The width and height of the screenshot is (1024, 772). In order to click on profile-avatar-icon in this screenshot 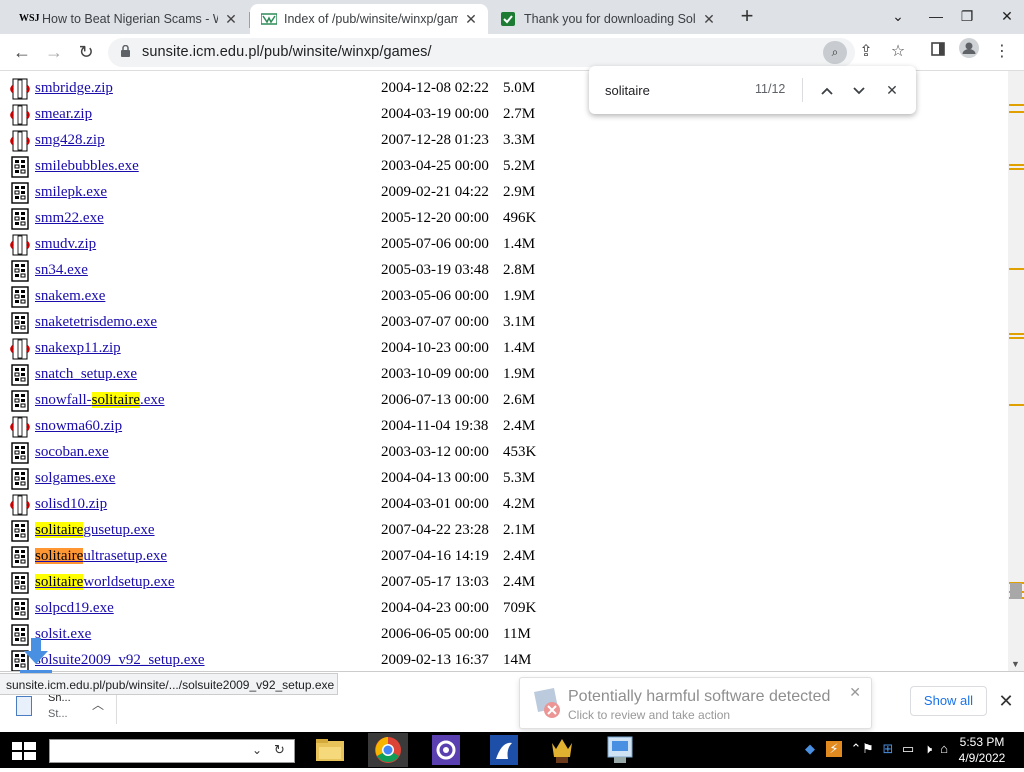, I will do `click(969, 52)`.